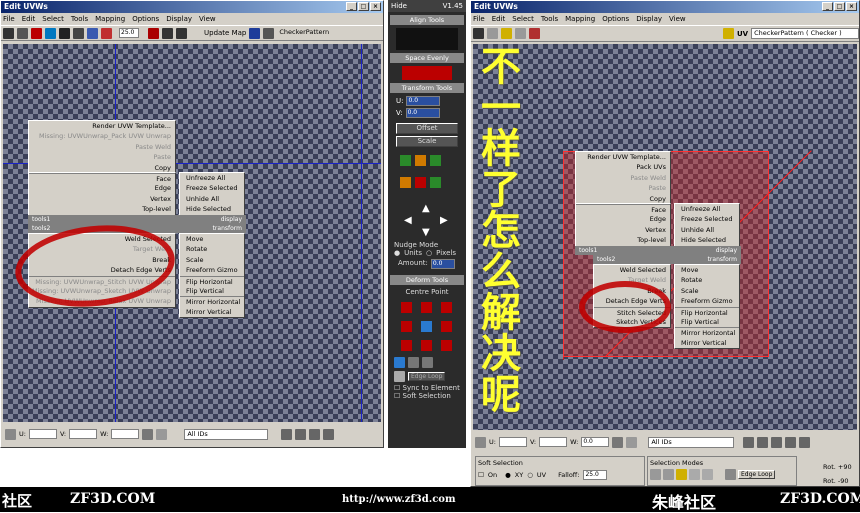 This screenshot has width=860, height=513. I want to click on target-weld-icon, so click(106, 33).